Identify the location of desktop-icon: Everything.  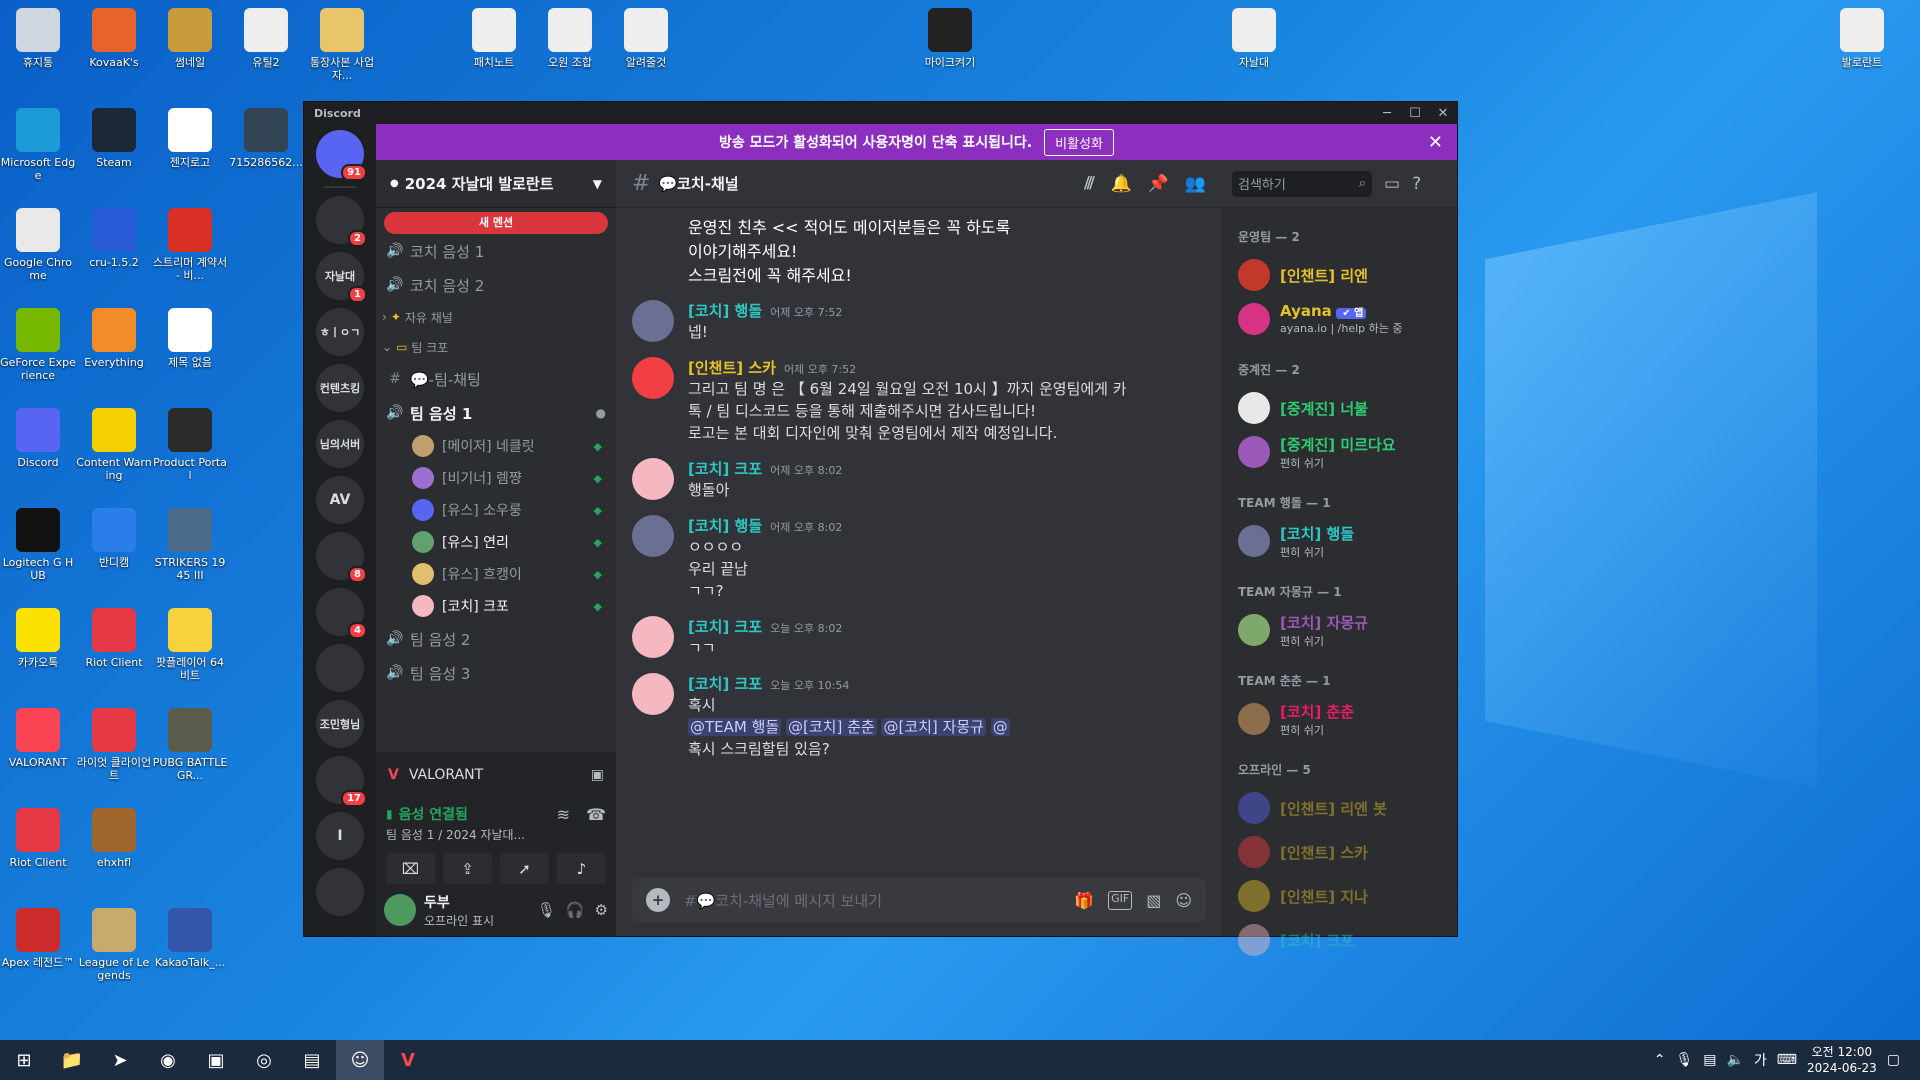
(114, 338).